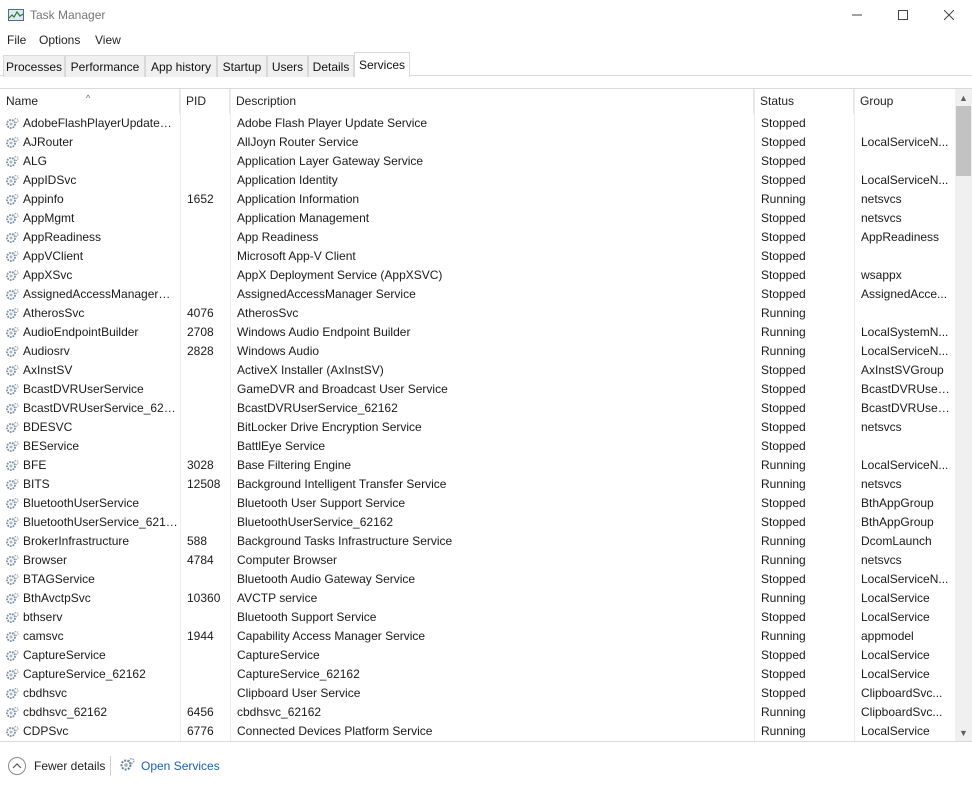 Image resolution: width=972 pixels, height=789 pixels. What do you see at coordinates (949, 15) in the screenshot?
I see `close-button` at bounding box center [949, 15].